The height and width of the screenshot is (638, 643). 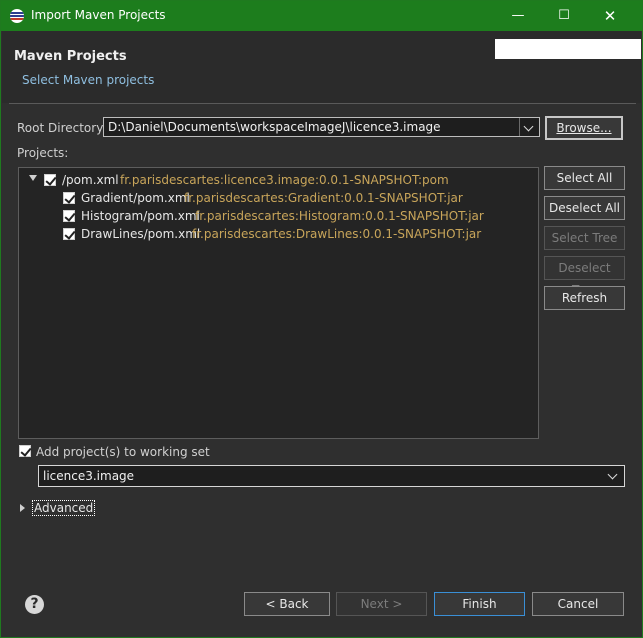 I want to click on expand-arrow-icon, so click(x=22, y=508).